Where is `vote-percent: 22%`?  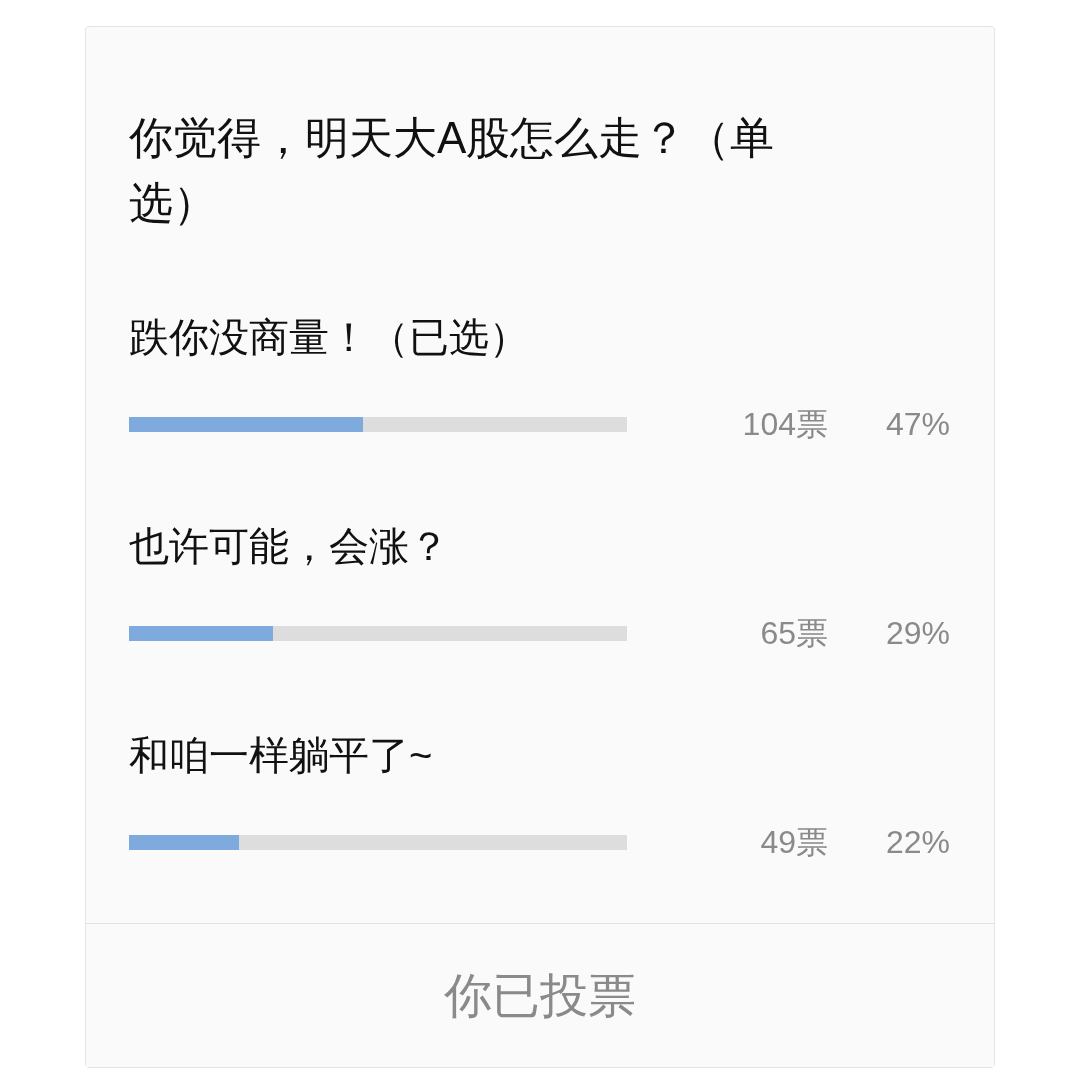
vote-percent: 22% is located at coordinates (917, 842).